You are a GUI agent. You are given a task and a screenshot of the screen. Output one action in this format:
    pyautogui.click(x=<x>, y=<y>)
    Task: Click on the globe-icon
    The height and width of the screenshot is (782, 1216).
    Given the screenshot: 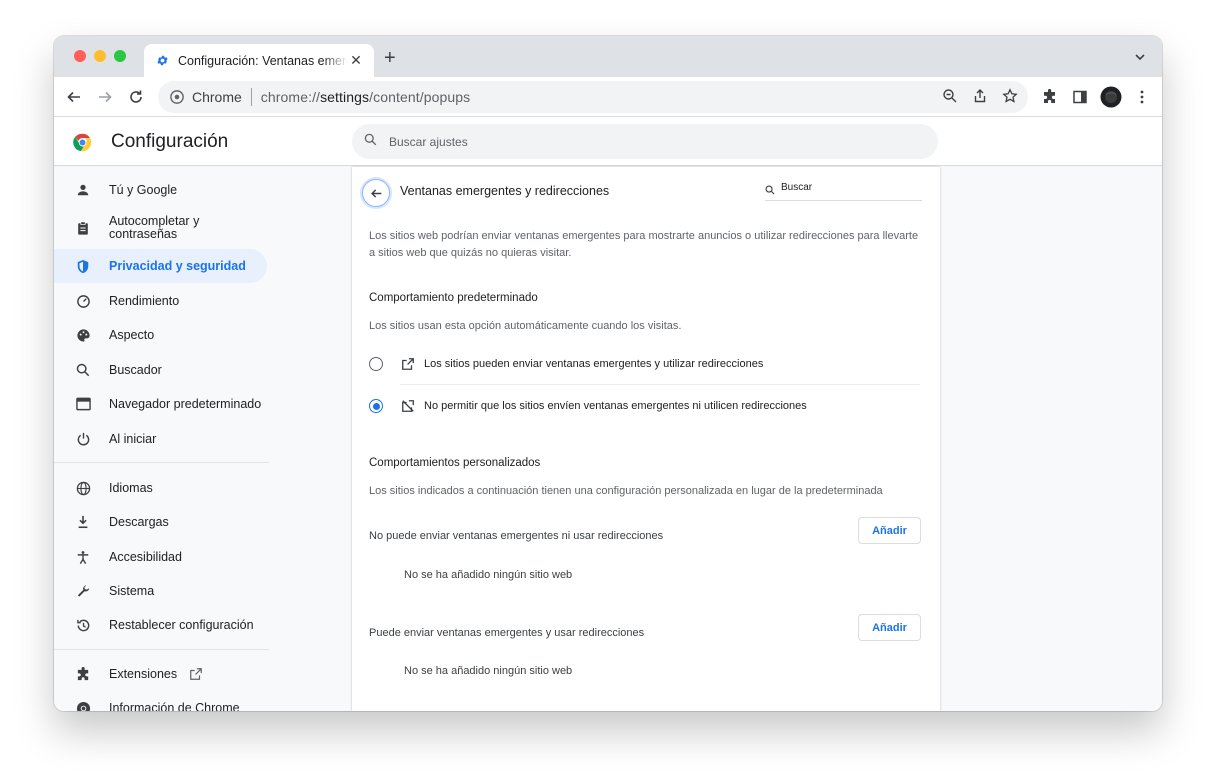 What is the action you would take?
    pyautogui.click(x=83, y=488)
    